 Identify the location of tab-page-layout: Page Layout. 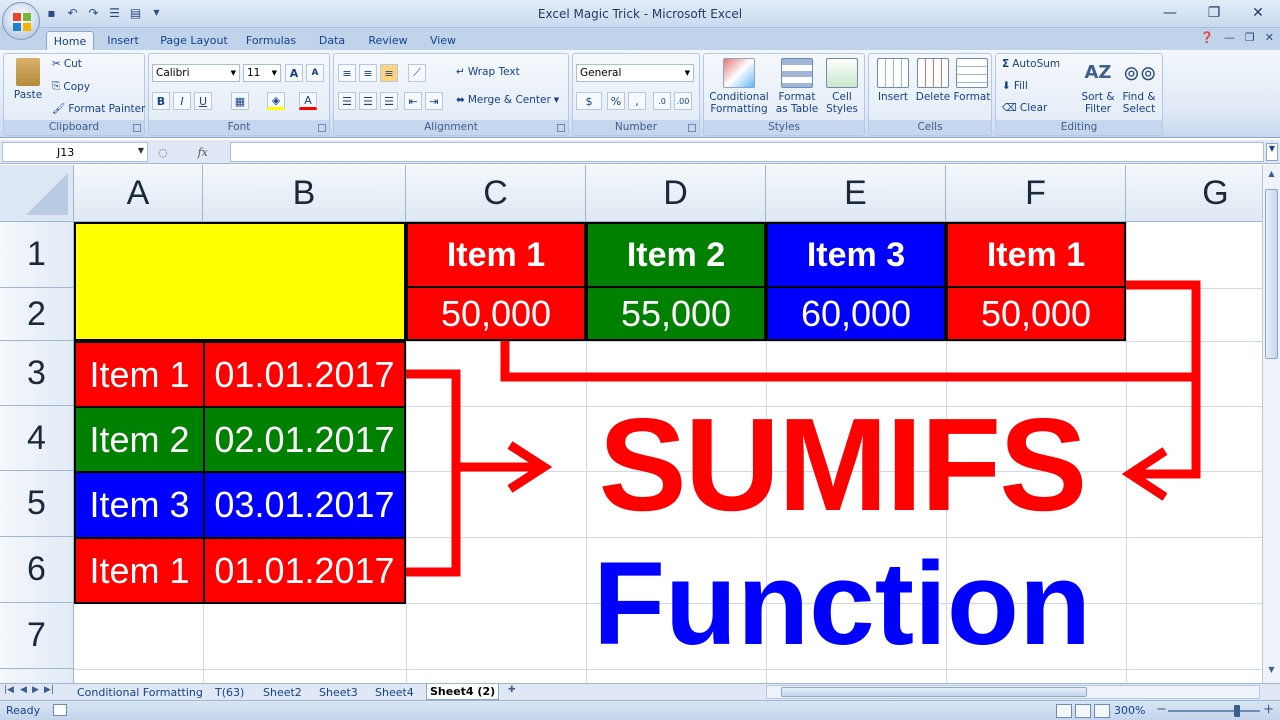
(194, 40).